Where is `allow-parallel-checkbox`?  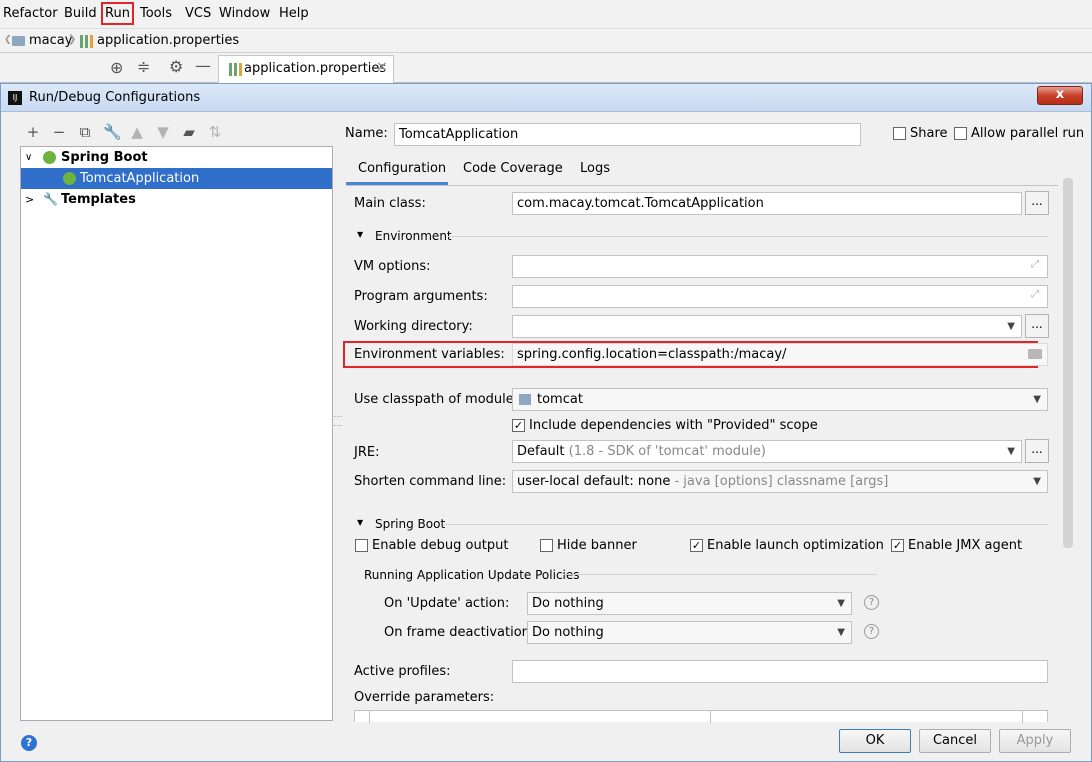
allow-parallel-checkbox is located at coordinates (960, 133).